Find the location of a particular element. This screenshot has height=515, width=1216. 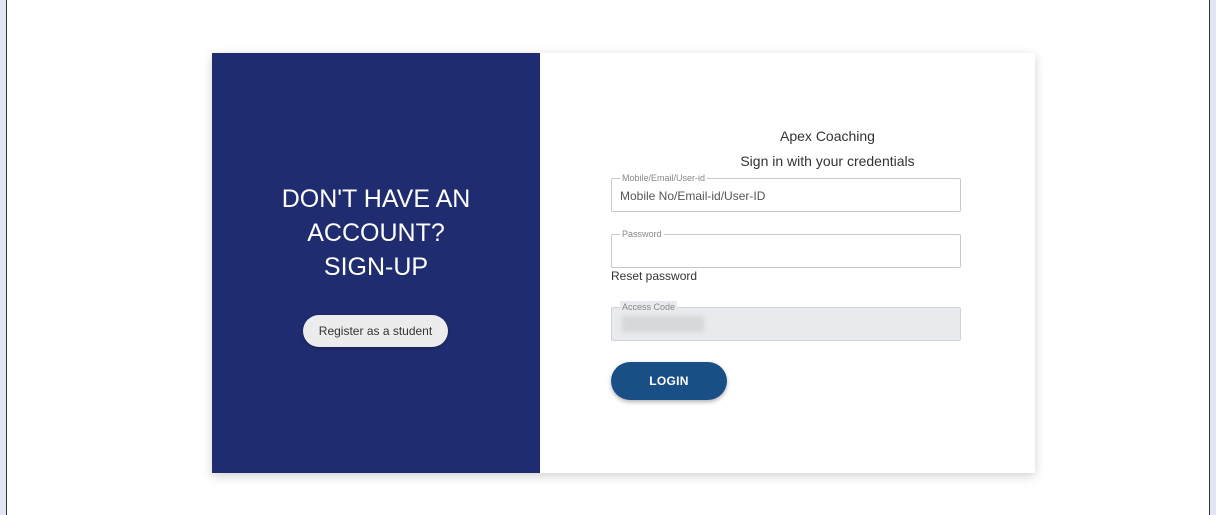

access-code-legend: Access Code is located at coordinates (649, 307).